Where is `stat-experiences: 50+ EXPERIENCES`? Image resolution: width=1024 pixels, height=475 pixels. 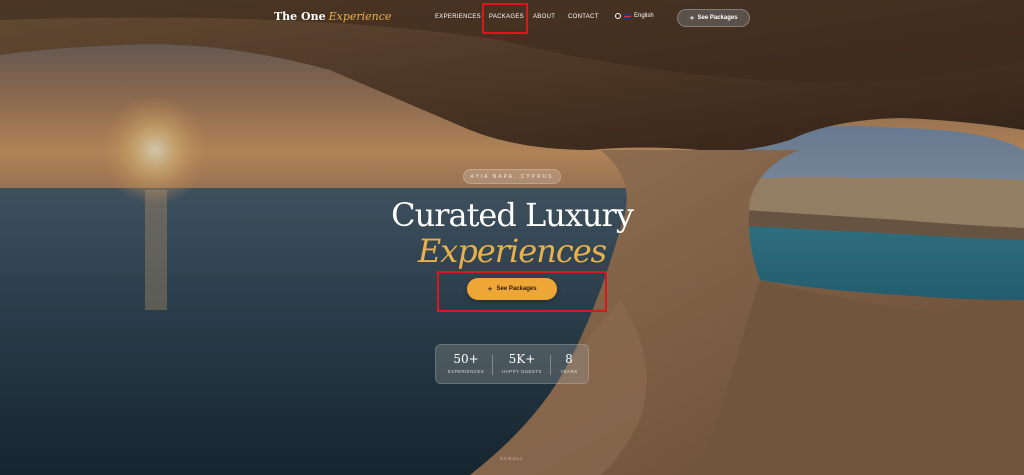
stat-experiences: 50+ EXPERIENCES is located at coordinates (466, 363).